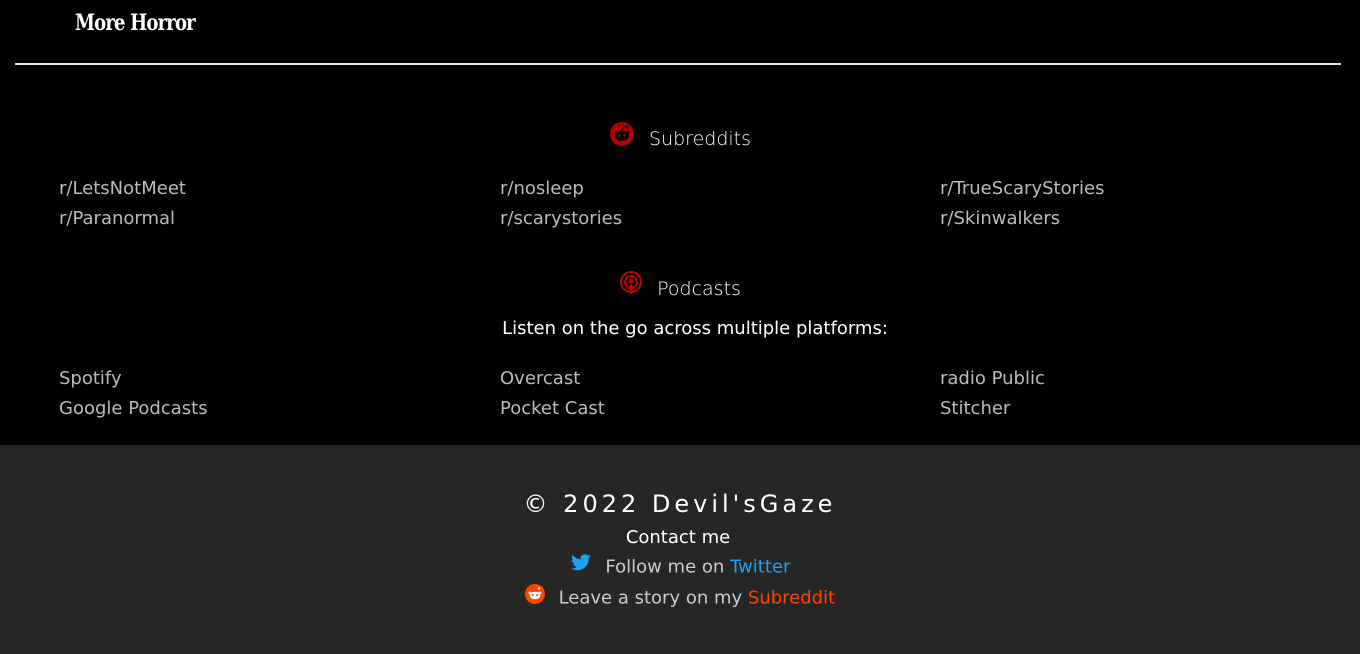  What do you see at coordinates (665, 567) in the screenshot?
I see `twitter-prefix: Follow me on` at bounding box center [665, 567].